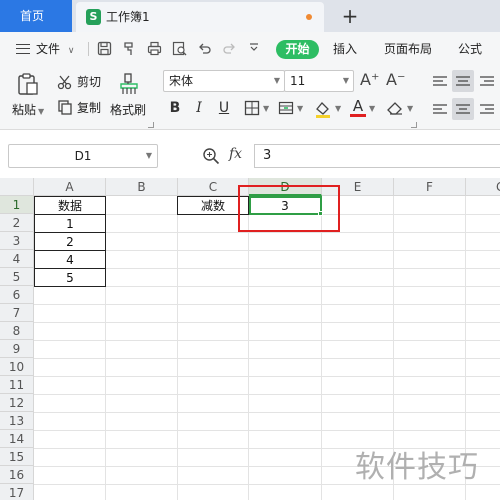  What do you see at coordinates (350, 16) in the screenshot?
I see `new-tab-button: +` at bounding box center [350, 16].